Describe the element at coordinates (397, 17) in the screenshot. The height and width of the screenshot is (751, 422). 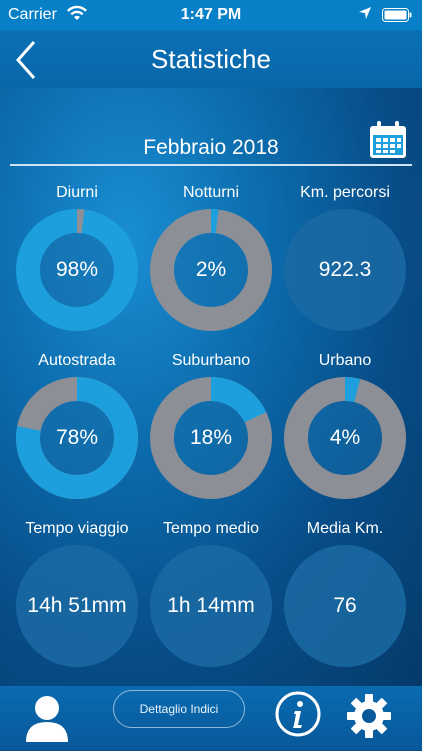
I see `battery-icon` at that location.